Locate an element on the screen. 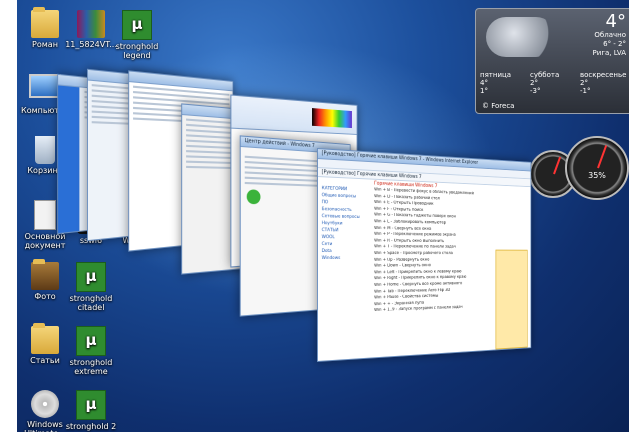 Image resolution: width=636 pixels, height=442 pixels. computer-icon is located at coordinates (45, 86).